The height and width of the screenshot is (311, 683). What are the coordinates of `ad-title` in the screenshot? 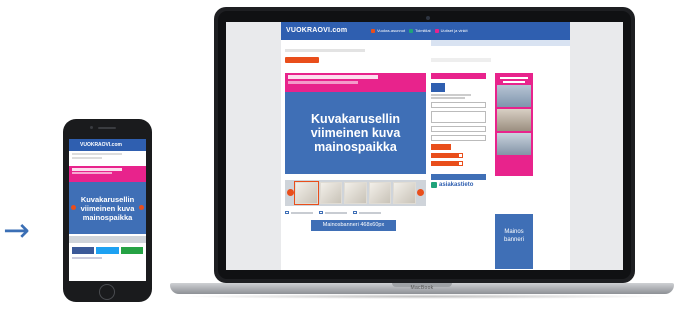 It's located at (514, 80).